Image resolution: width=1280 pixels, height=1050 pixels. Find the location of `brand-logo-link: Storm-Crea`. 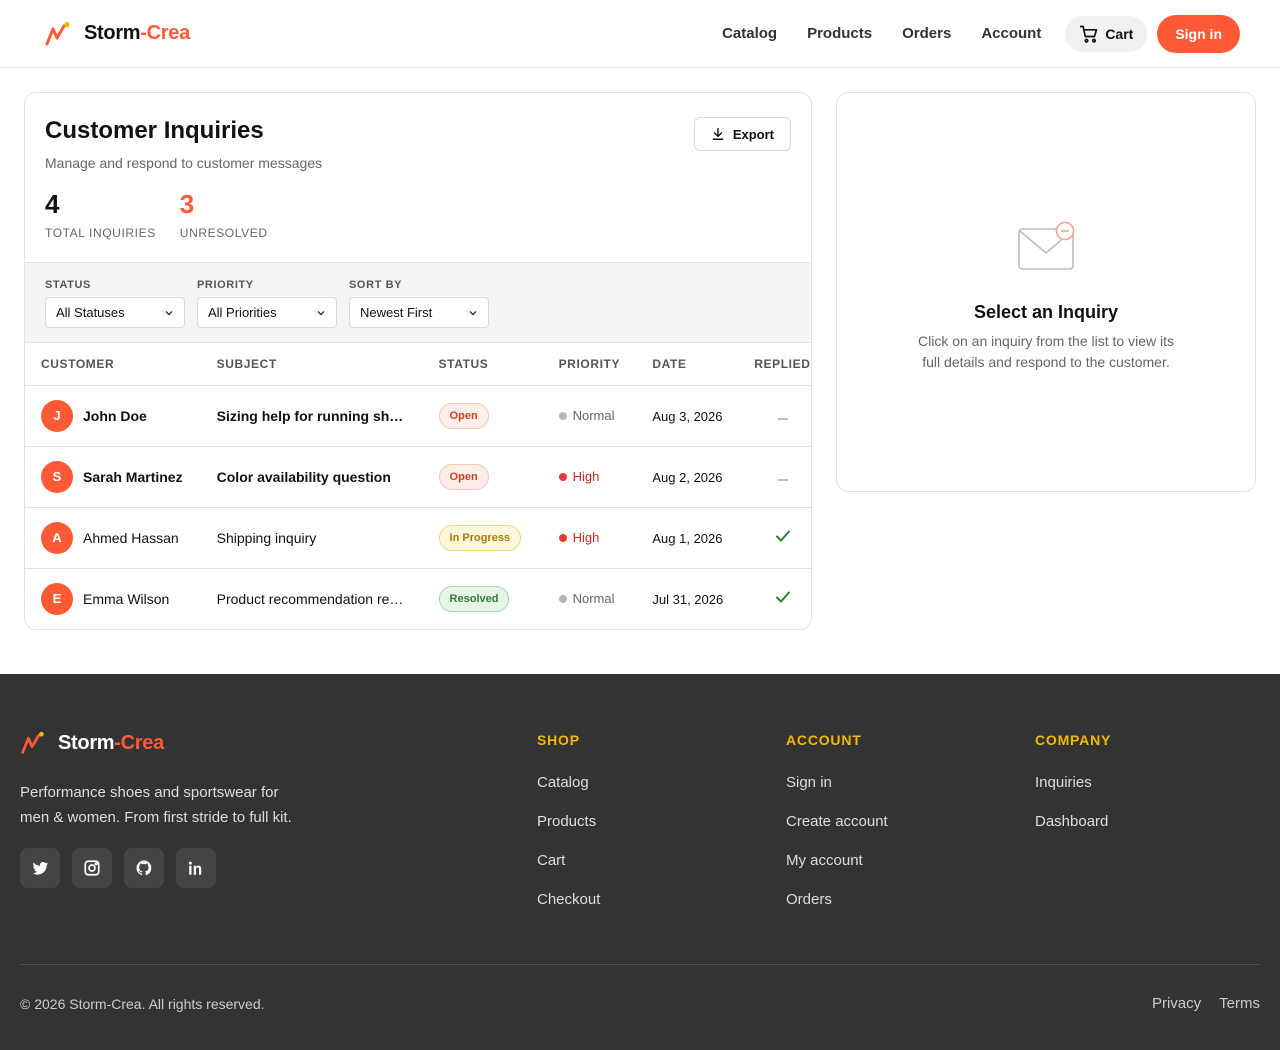

brand-logo-link: Storm-Crea is located at coordinates (117, 34).